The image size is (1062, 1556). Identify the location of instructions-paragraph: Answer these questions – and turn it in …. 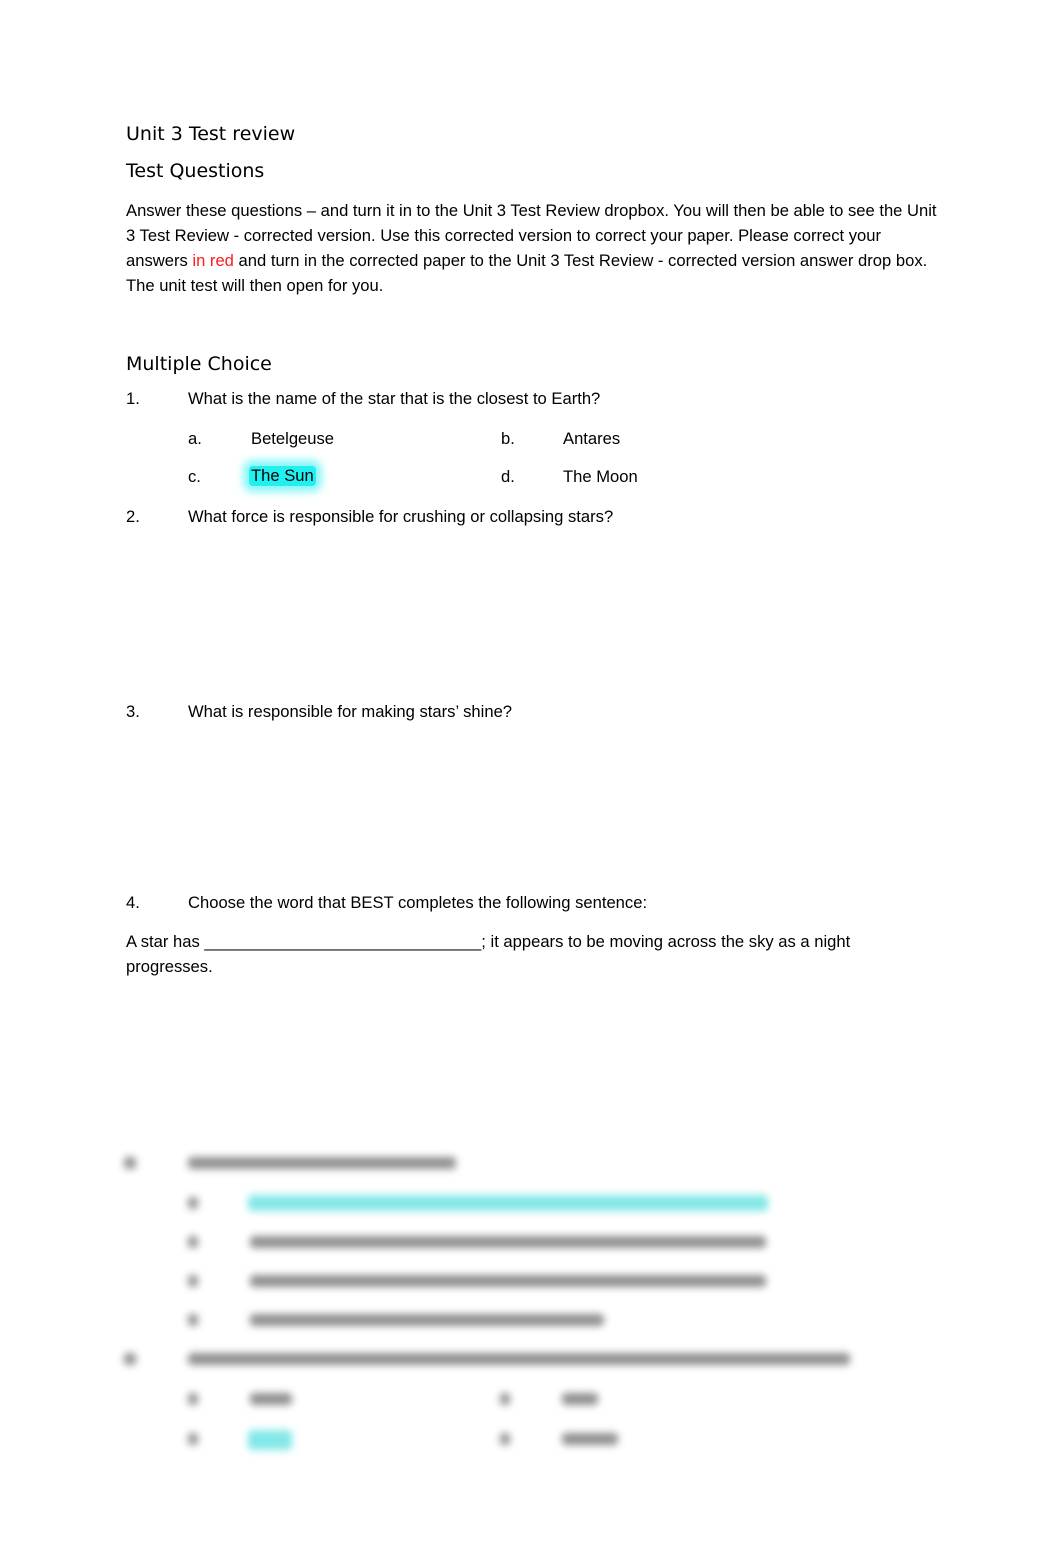
(533, 248).